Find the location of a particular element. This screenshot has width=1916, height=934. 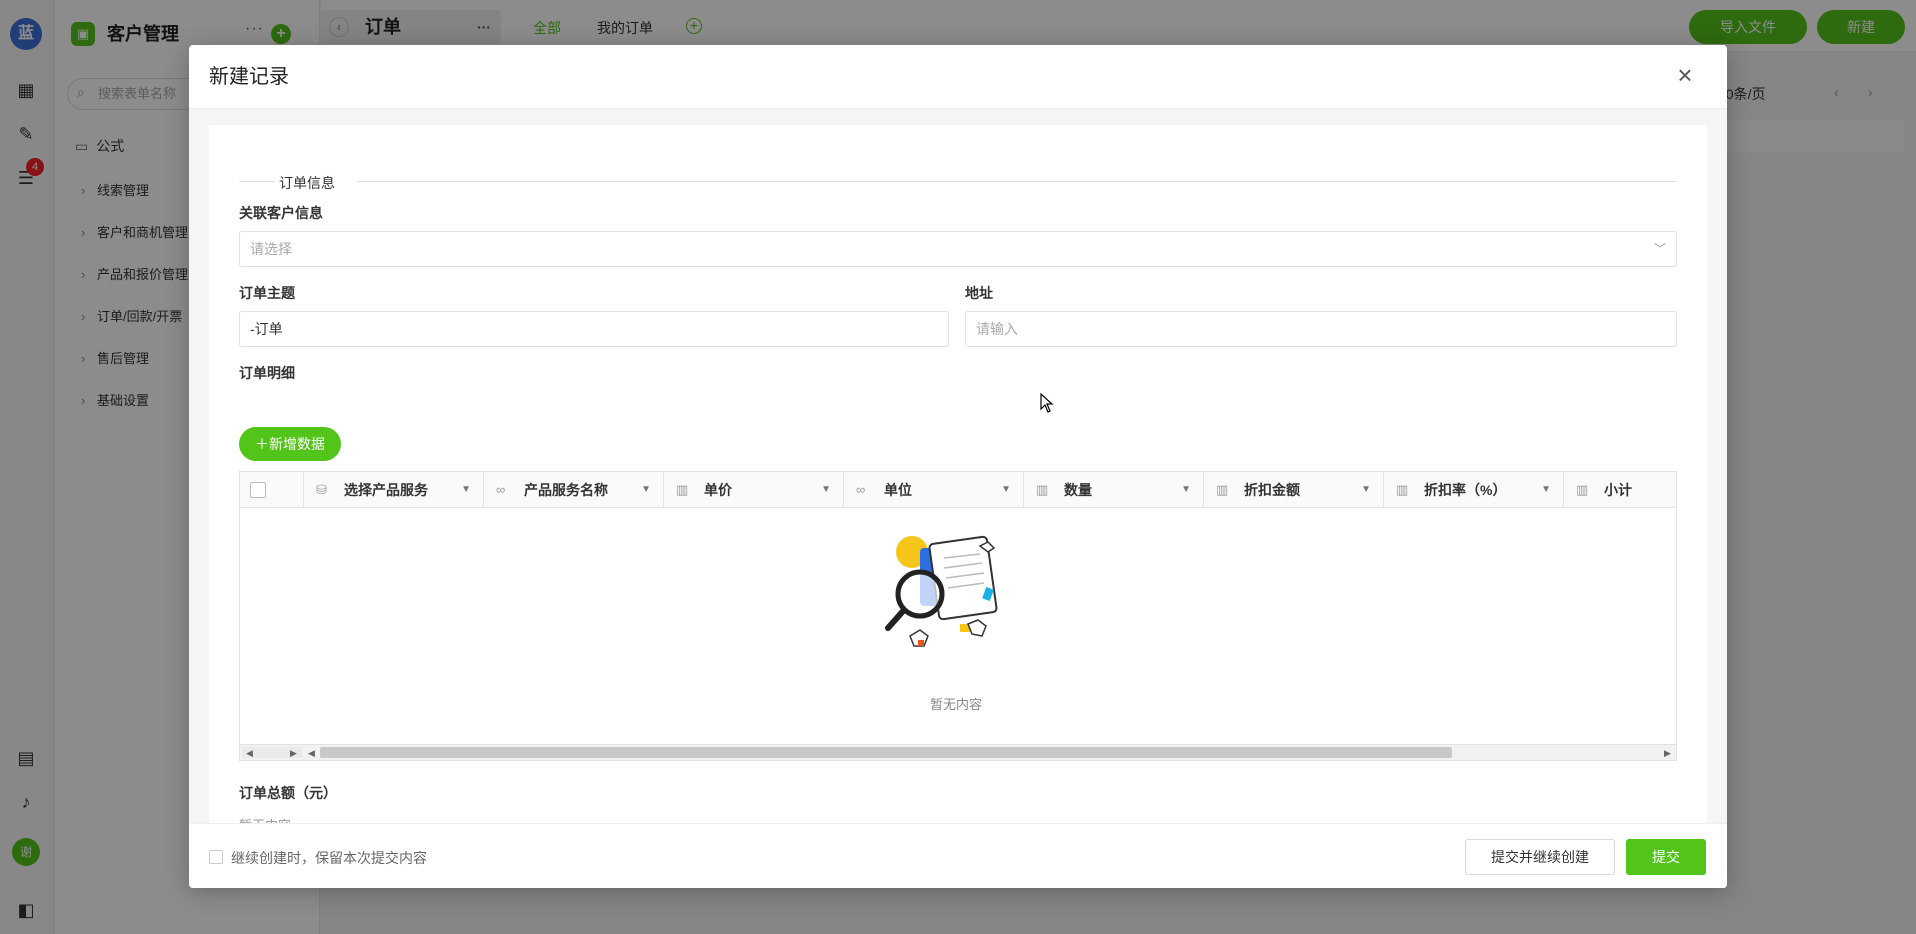

column-header: ▥ 折扣金额 ▼ is located at coordinates (1294, 490).